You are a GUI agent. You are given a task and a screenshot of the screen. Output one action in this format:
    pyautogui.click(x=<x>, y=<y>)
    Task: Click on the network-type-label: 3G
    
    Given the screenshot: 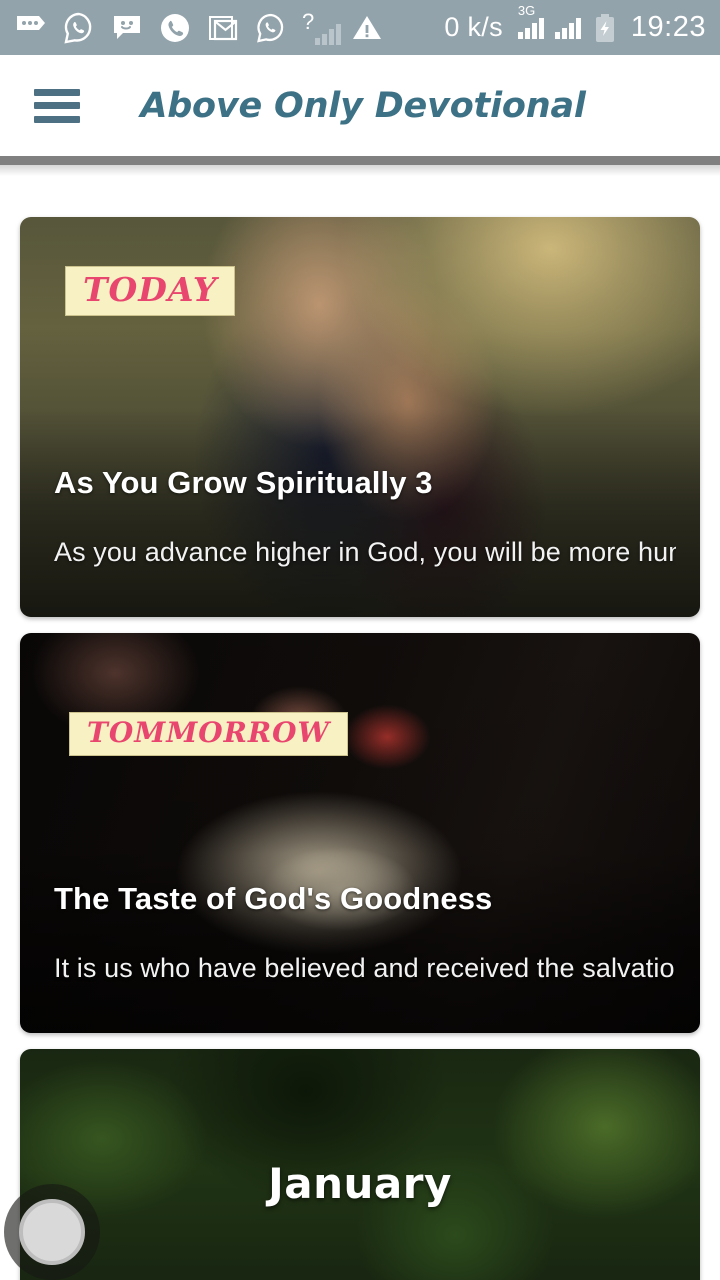 What is the action you would take?
    pyautogui.click(x=526, y=10)
    